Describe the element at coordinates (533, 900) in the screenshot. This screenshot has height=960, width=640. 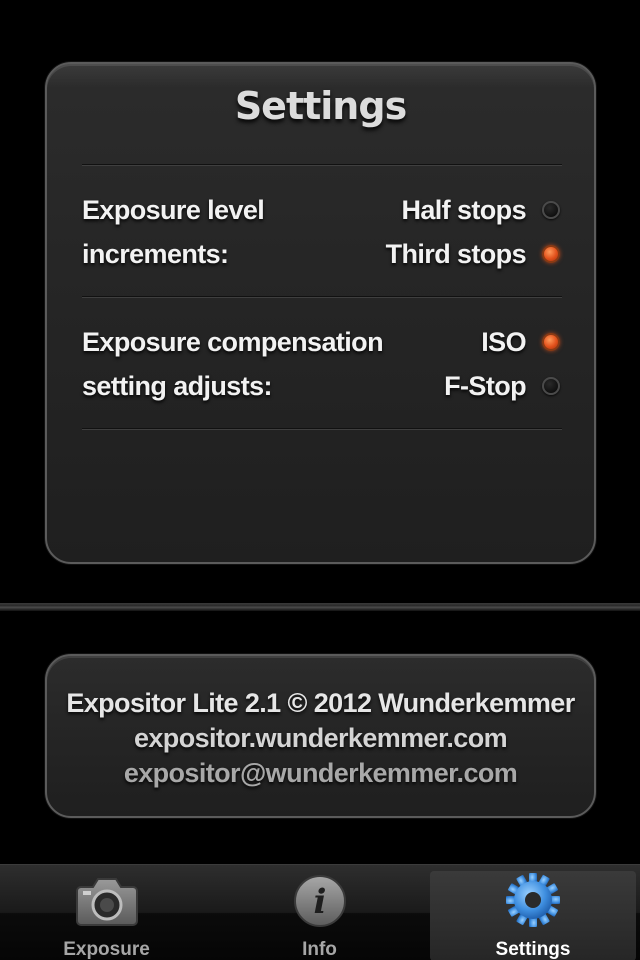
I see `gear-icon` at that location.